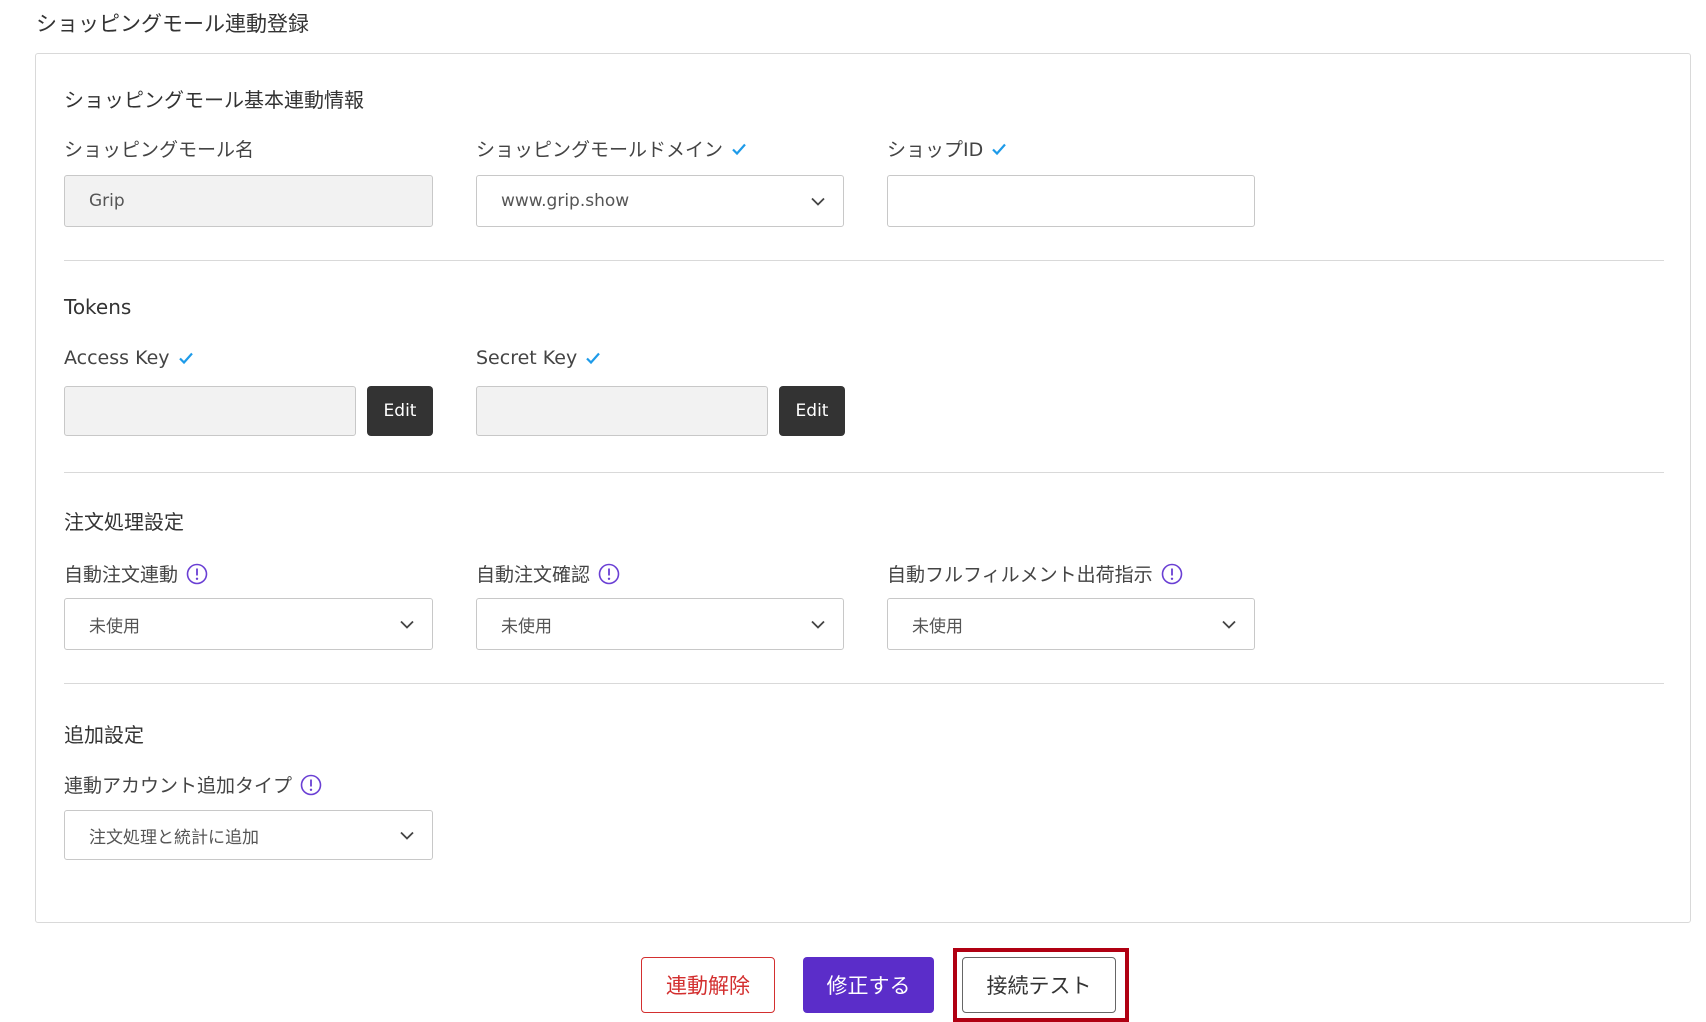 The width and height of the screenshot is (1706, 1022). Describe the element at coordinates (104, 735) in the screenshot. I see `section-title-additional: 追加設定` at that location.